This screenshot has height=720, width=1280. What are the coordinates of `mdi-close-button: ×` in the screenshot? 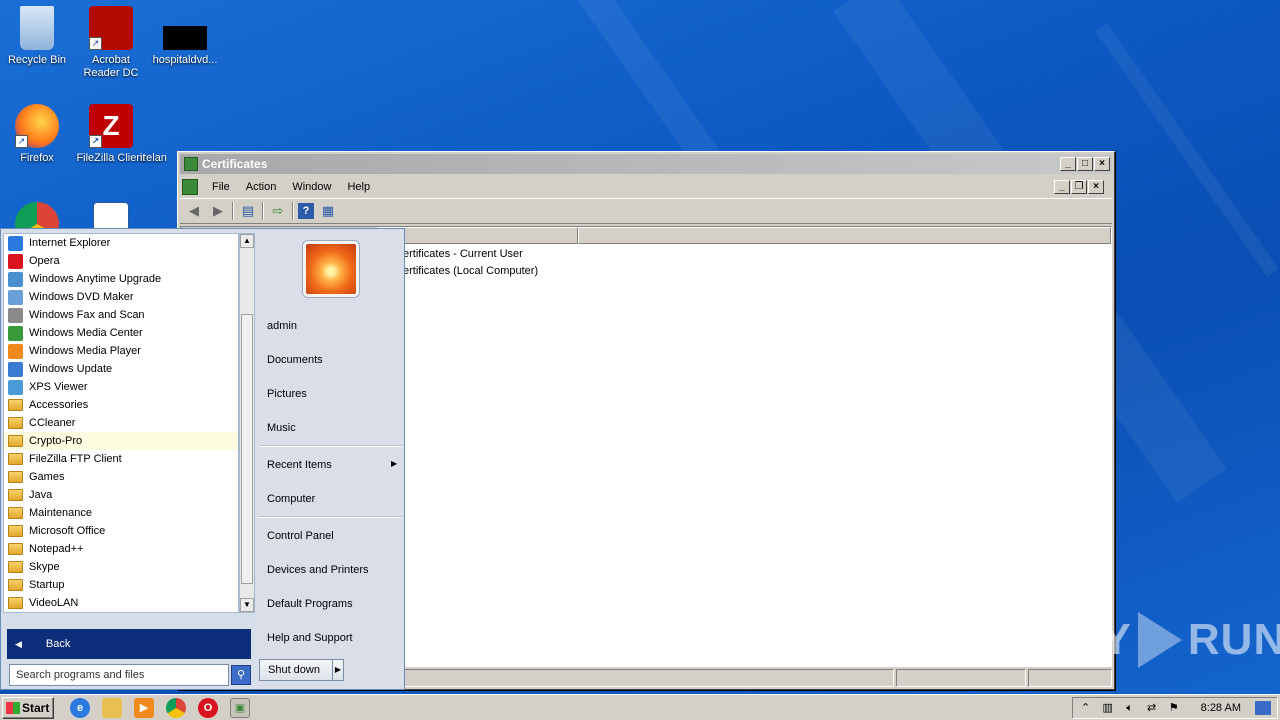 It's located at (1096, 187).